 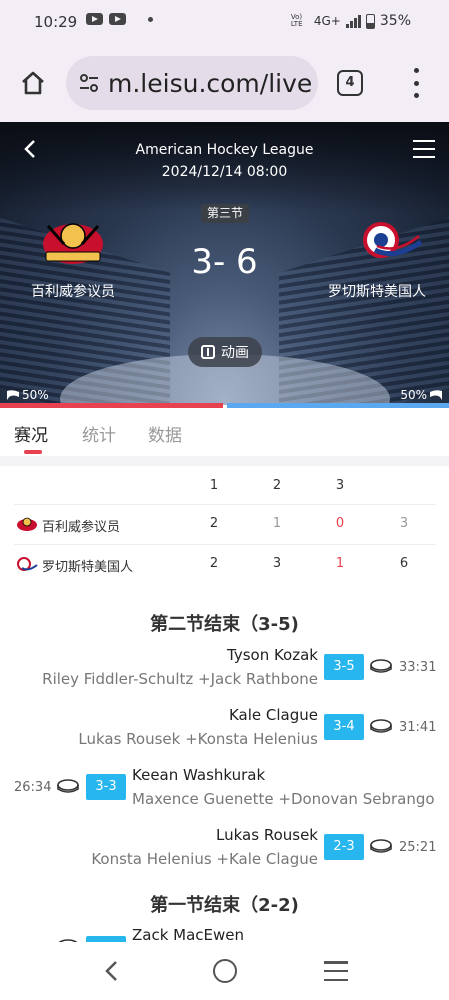 I want to click on animation-button: 动画, so click(x=225, y=352).